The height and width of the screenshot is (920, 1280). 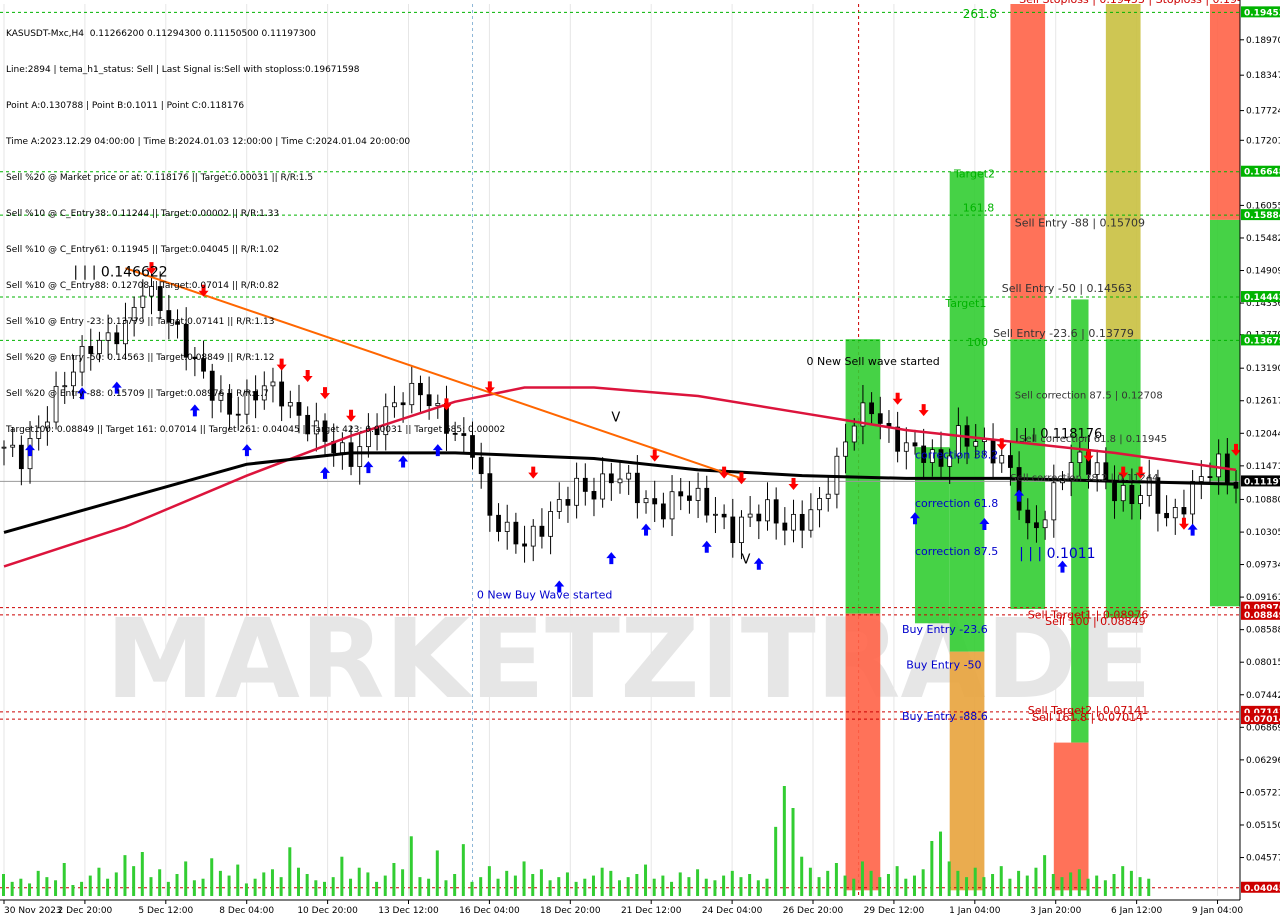 I want to click on price-tag-label: 0.16648, so click(x=1262, y=173).